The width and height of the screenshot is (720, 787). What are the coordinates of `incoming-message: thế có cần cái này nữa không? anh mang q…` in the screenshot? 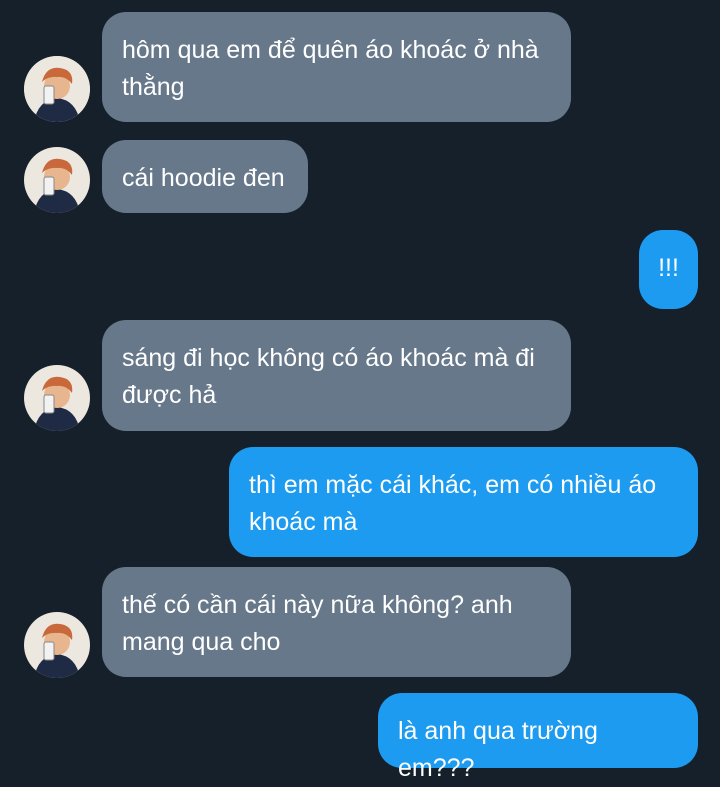 It's located at (336, 622).